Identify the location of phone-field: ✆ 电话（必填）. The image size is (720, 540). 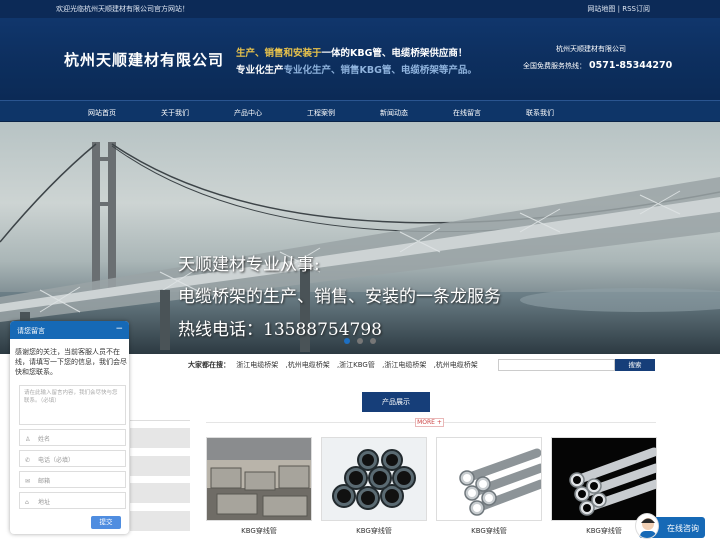
(72, 458).